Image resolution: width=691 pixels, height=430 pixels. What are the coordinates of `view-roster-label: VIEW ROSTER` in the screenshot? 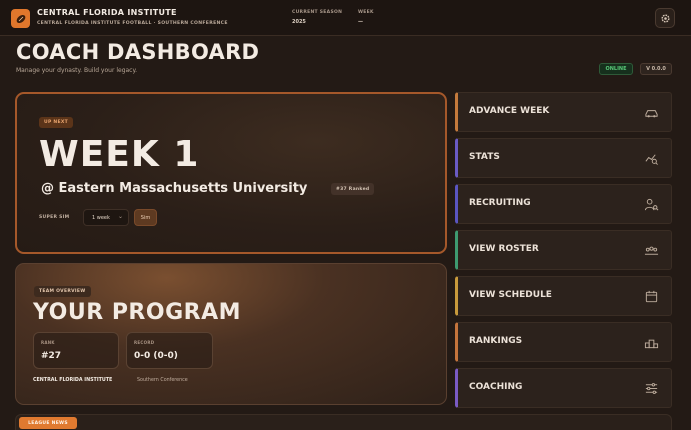 It's located at (504, 249).